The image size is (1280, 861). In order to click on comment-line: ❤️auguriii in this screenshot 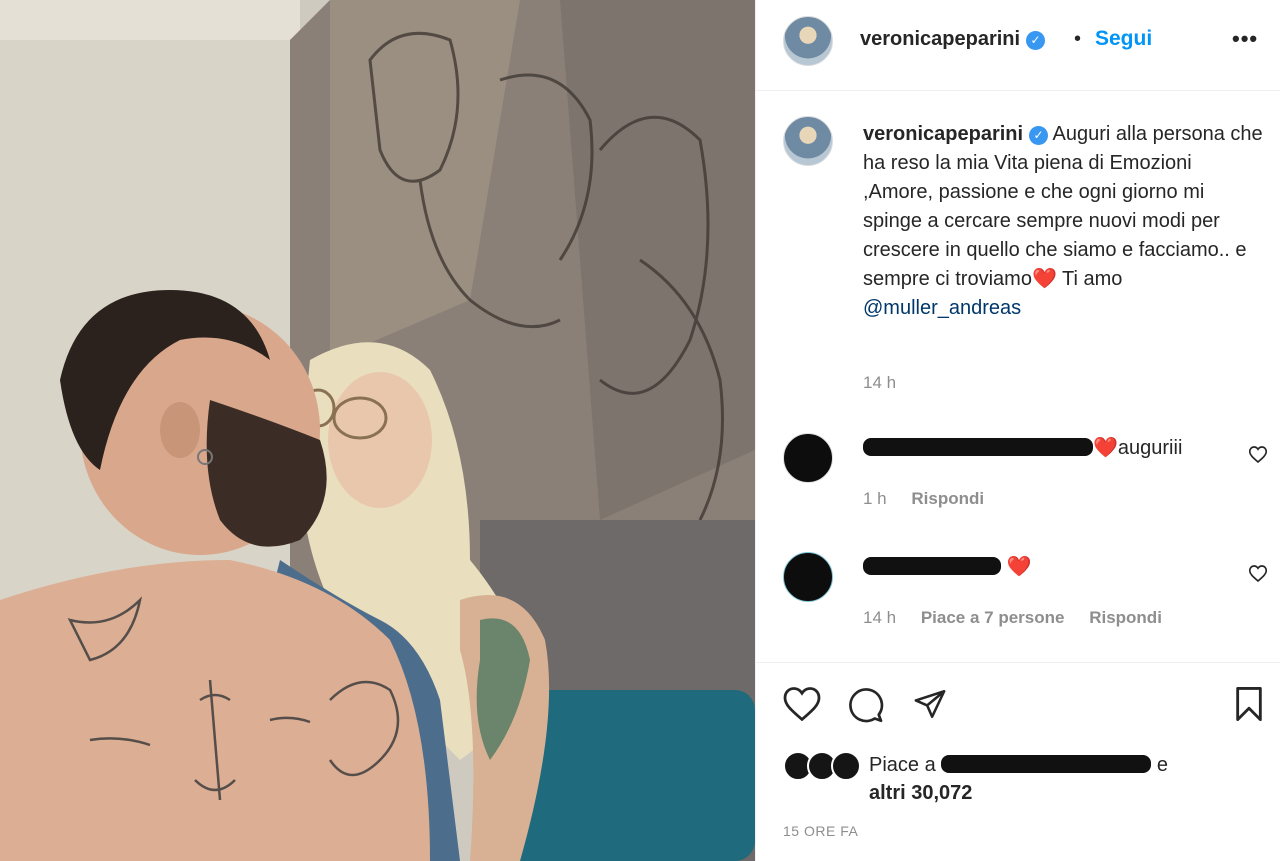, I will do `click(1022, 447)`.